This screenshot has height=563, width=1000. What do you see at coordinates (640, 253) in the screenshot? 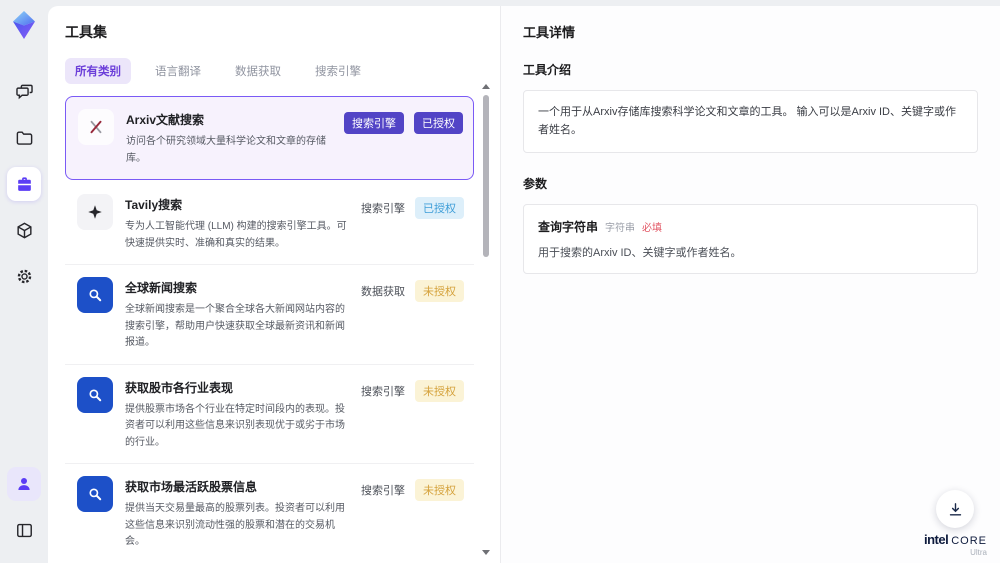
I see `param-description: 用于搜索的Arxiv ID、关键字或作者姓名。` at bounding box center [640, 253].